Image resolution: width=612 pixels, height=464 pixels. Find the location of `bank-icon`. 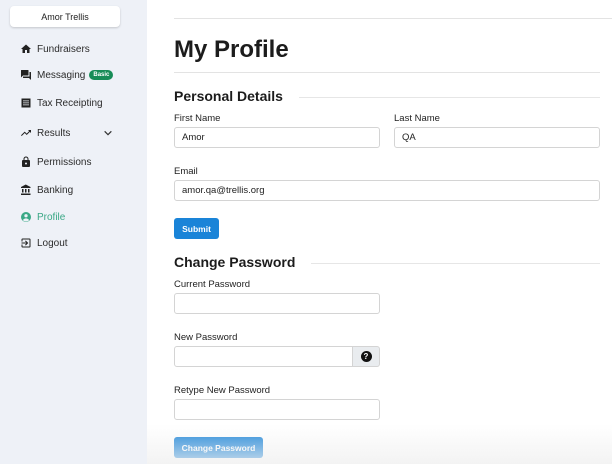

bank-icon is located at coordinates (26, 190).